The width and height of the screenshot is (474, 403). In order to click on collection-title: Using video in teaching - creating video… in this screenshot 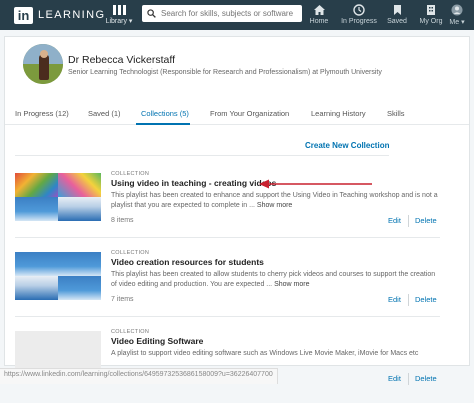, I will do `click(193, 183)`.